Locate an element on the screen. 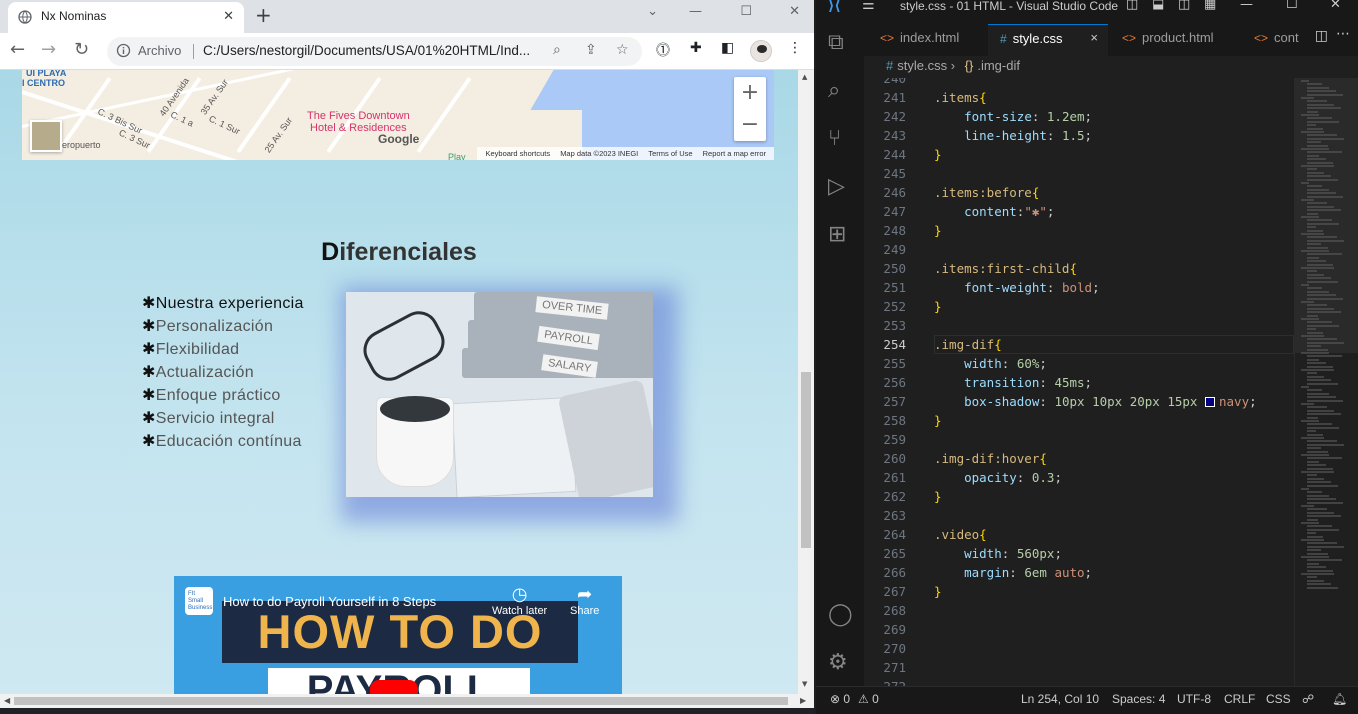 The image size is (1358, 714). copilot-icon: ☍ is located at coordinates (1308, 699).